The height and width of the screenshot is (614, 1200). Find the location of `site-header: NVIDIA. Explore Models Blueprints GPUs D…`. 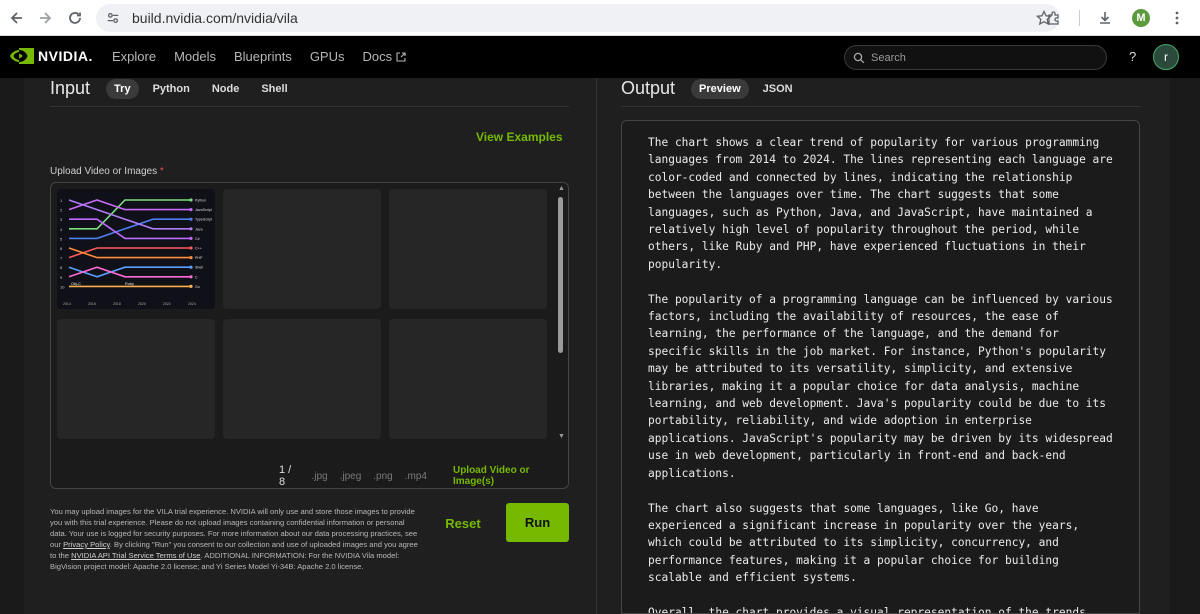

site-header: NVIDIA. Explore Models Blueprints GPUs D… is located at coordinates (600, 57).